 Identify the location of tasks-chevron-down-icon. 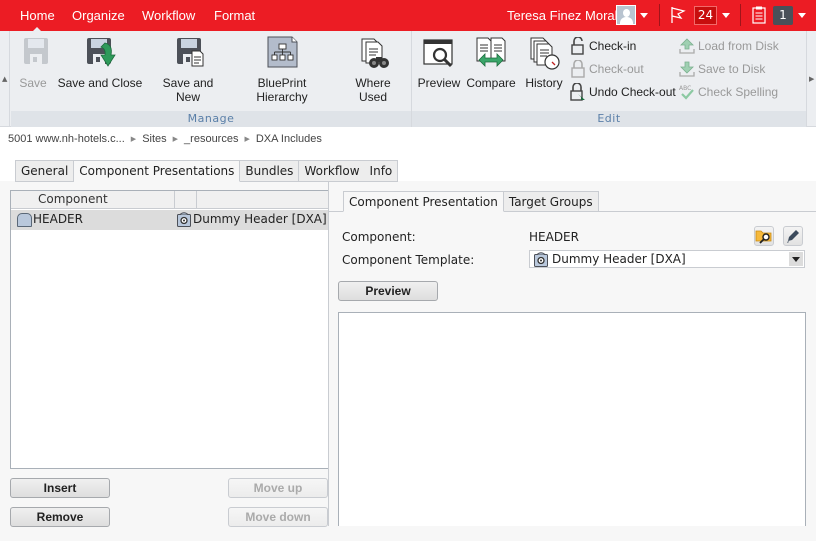
(802, 15).